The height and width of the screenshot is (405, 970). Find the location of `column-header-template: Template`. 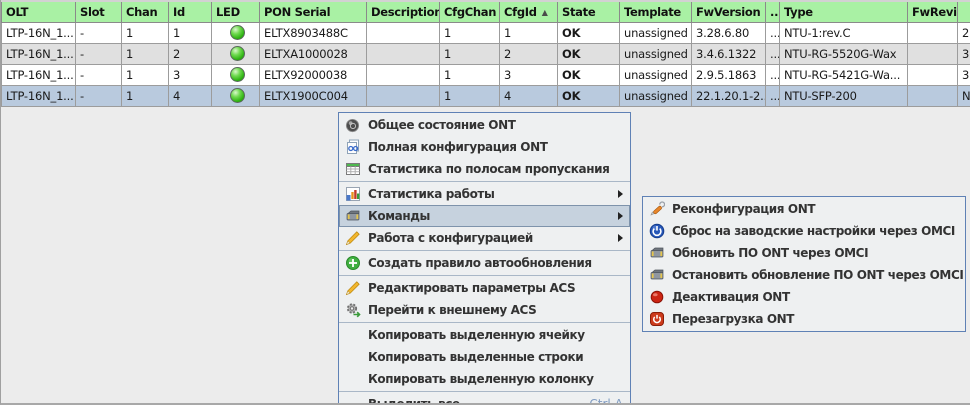

column-header-template: Template is located at coordinates (655, 11).